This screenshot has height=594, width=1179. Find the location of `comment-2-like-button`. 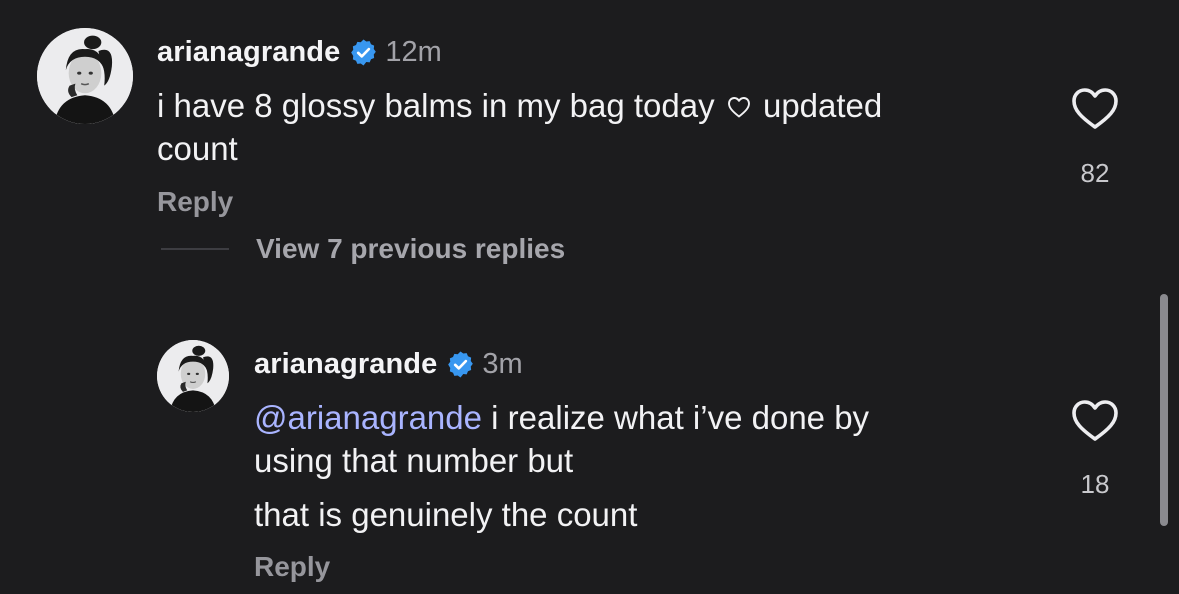

comment-2-like-button is located at coordinates (1095, 420).